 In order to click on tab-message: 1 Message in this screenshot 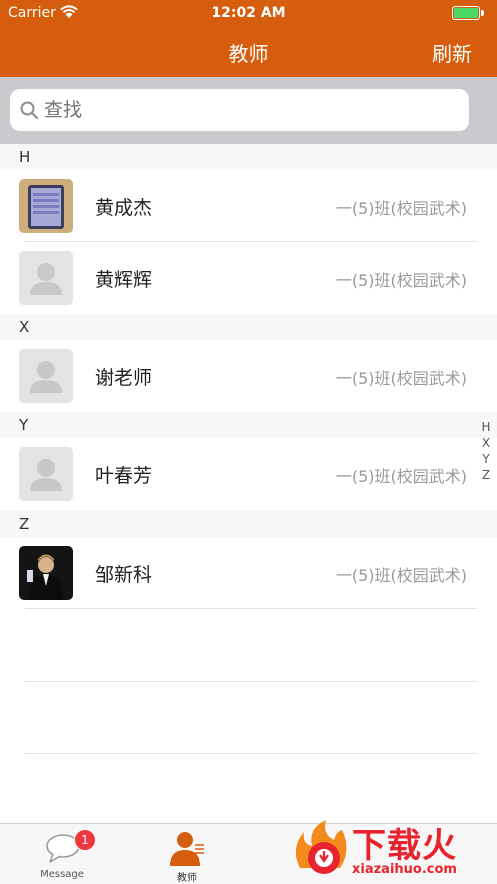, I will do `click(62, 854)`.